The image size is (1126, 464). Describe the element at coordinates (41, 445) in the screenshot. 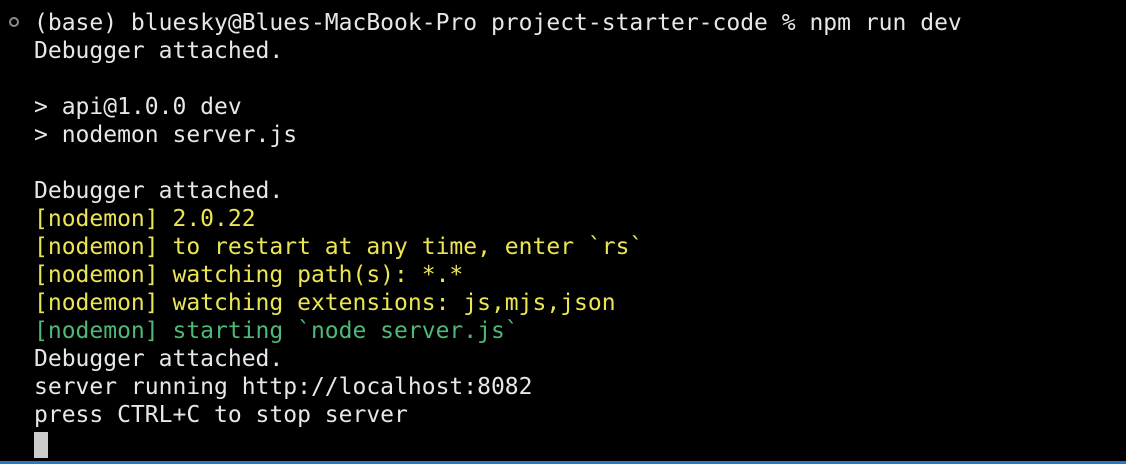

I see `block-cursor-icon` at that location.